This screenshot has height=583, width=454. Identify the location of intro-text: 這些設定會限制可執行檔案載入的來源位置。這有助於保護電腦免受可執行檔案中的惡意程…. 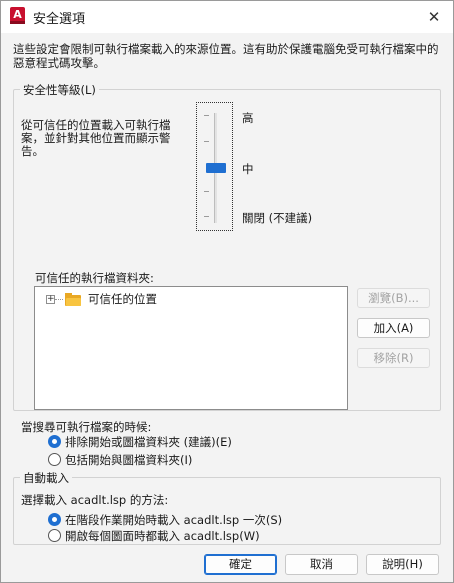
(226, 56).